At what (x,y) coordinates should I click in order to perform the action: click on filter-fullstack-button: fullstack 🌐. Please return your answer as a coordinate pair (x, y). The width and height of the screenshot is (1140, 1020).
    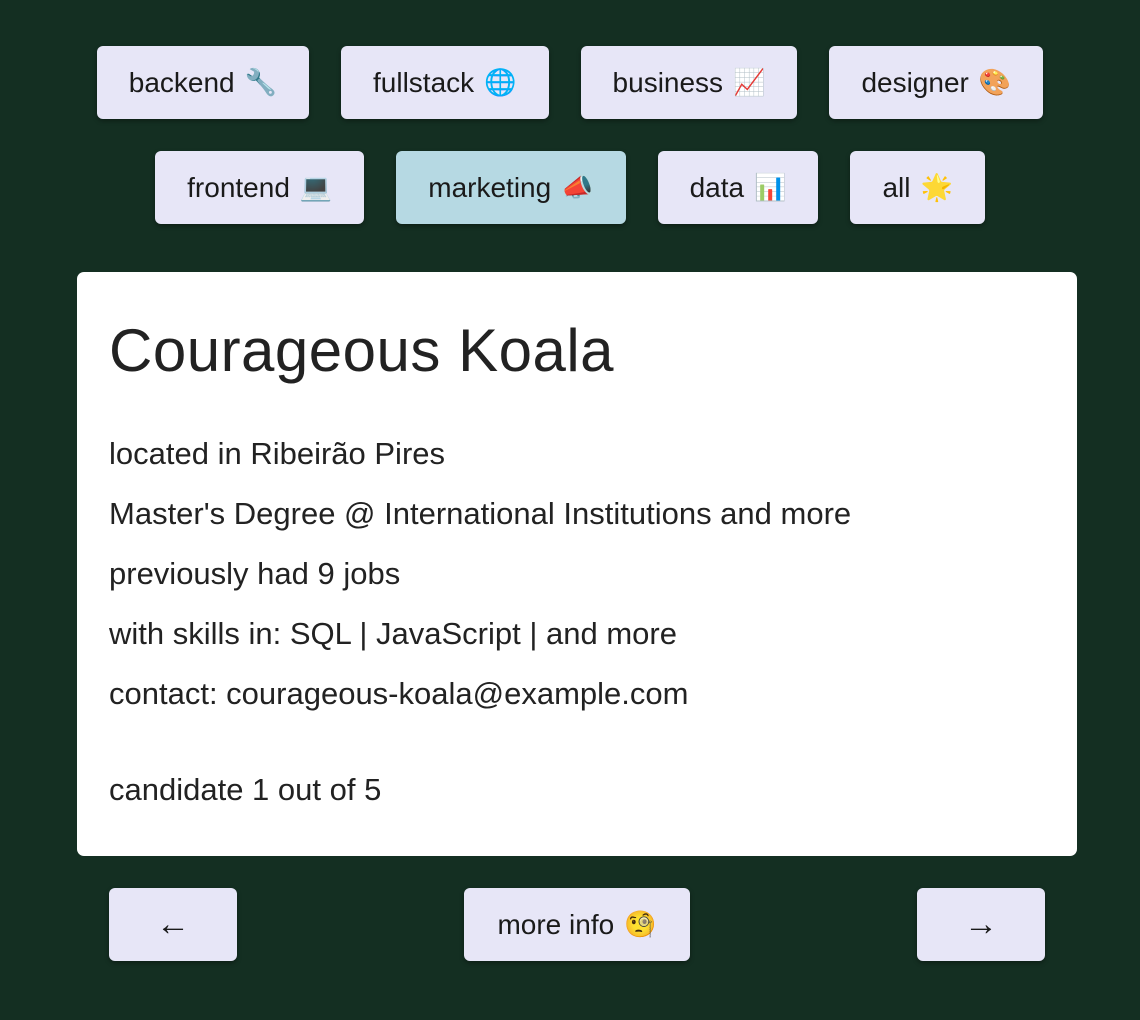
    Looking at the image, I should click on (445, 82).